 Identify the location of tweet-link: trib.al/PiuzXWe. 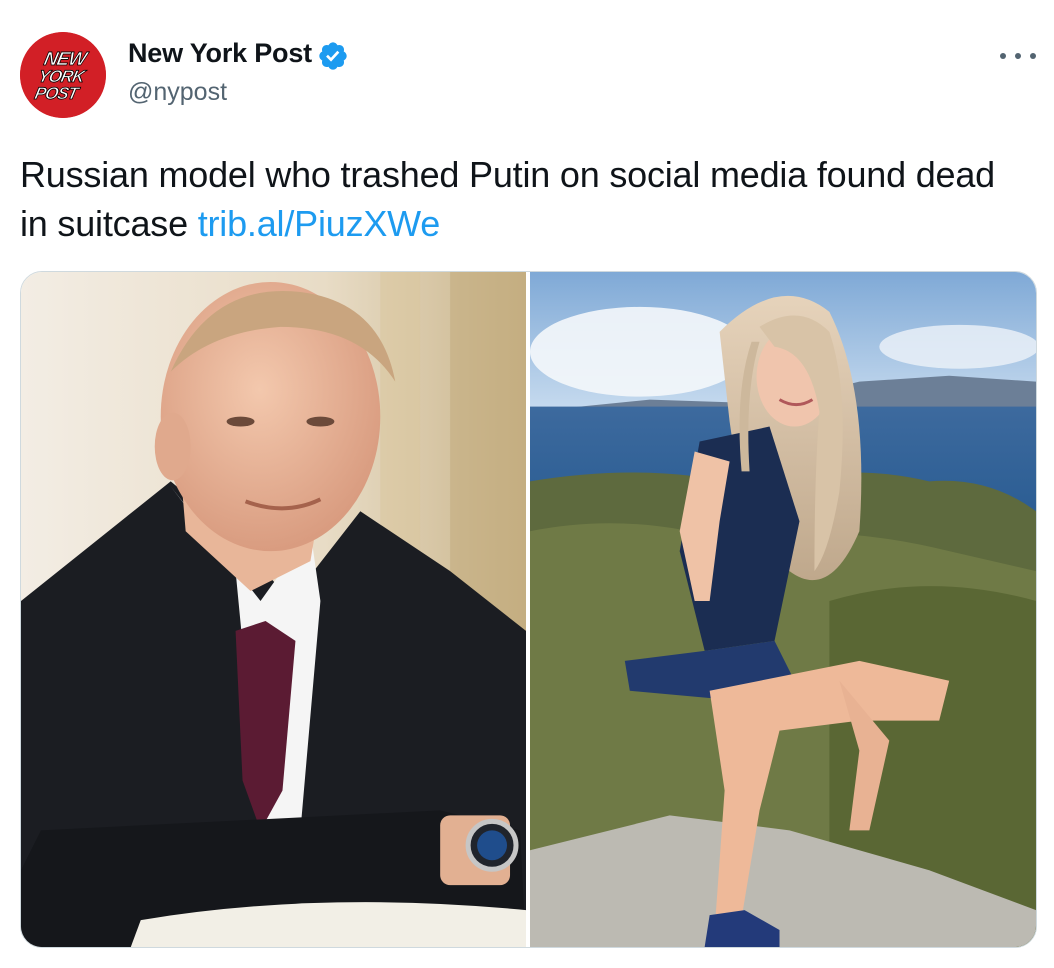
(319, 223).